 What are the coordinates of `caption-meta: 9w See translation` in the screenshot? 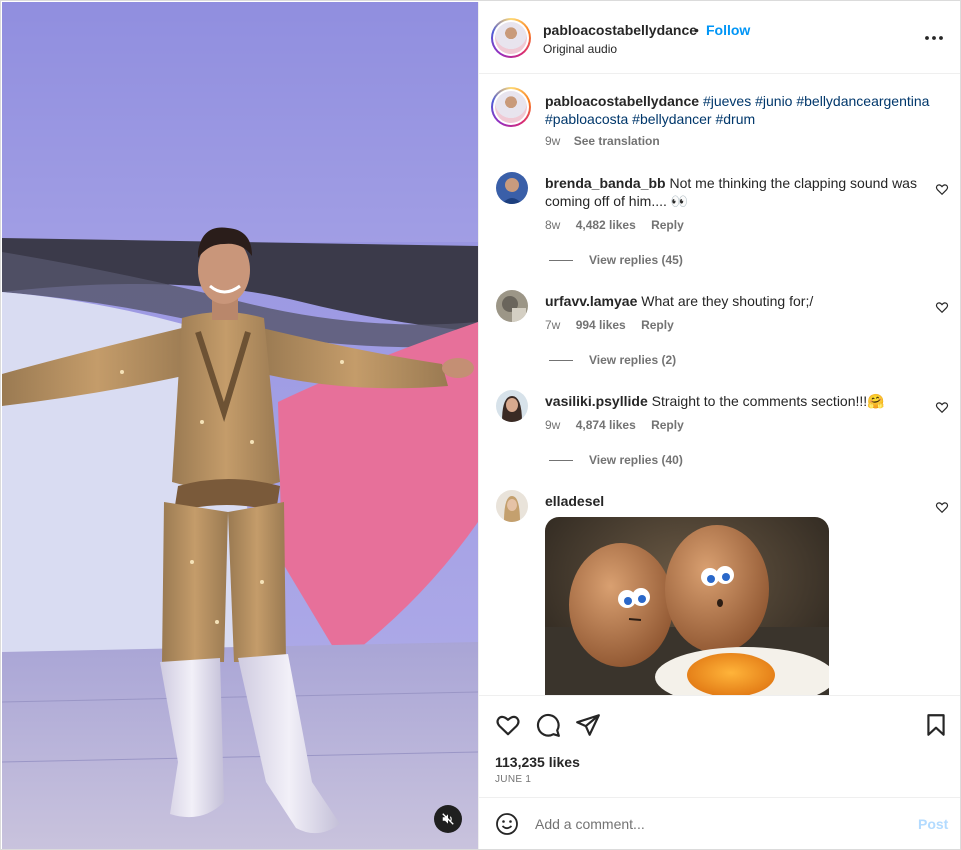 It's located at (602, 141).